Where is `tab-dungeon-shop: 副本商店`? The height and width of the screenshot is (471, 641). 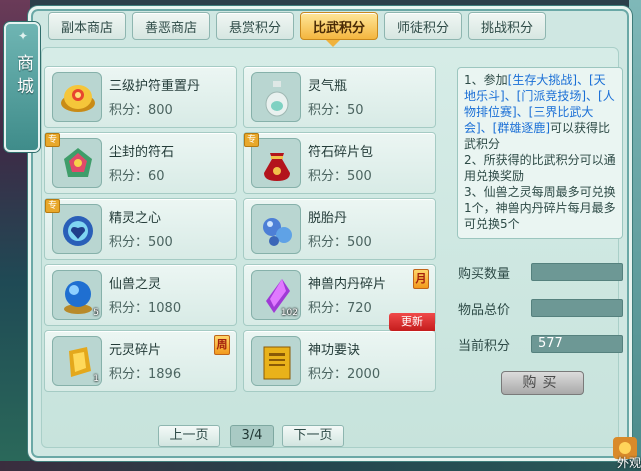
tab-dungeon-shop: 副本商店 is located at coordinates (87, 26).